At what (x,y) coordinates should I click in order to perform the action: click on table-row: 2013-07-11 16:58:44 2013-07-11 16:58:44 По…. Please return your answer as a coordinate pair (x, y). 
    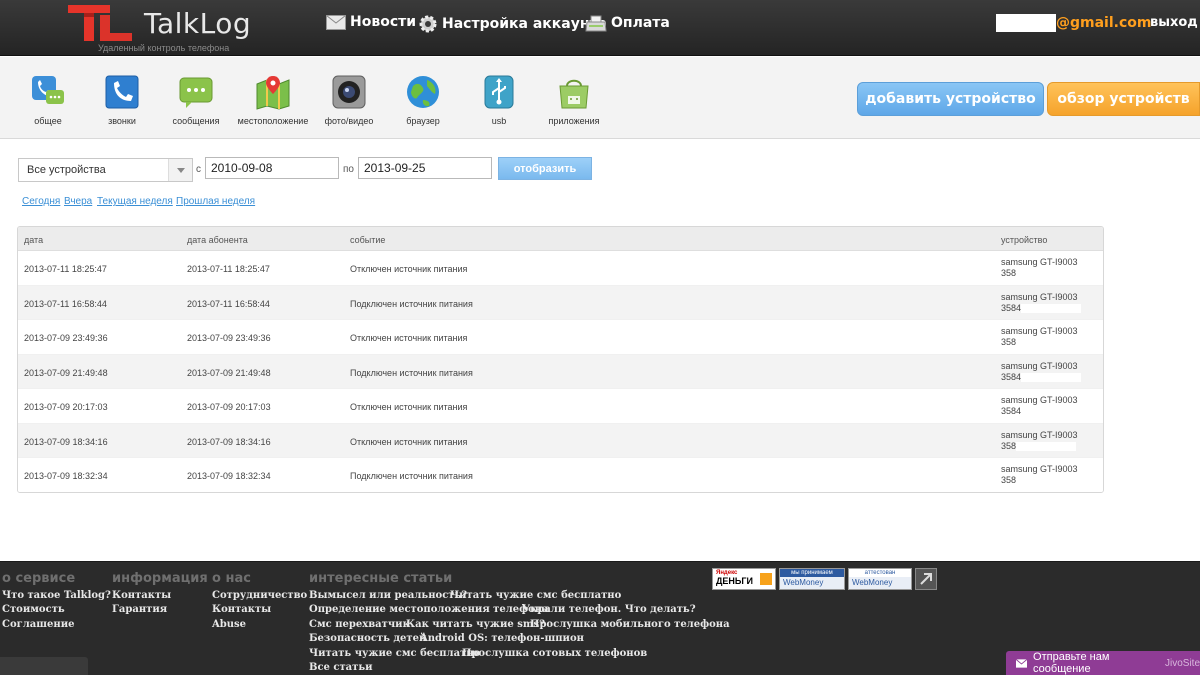
    Looking at the image, I should click on (560, 302).